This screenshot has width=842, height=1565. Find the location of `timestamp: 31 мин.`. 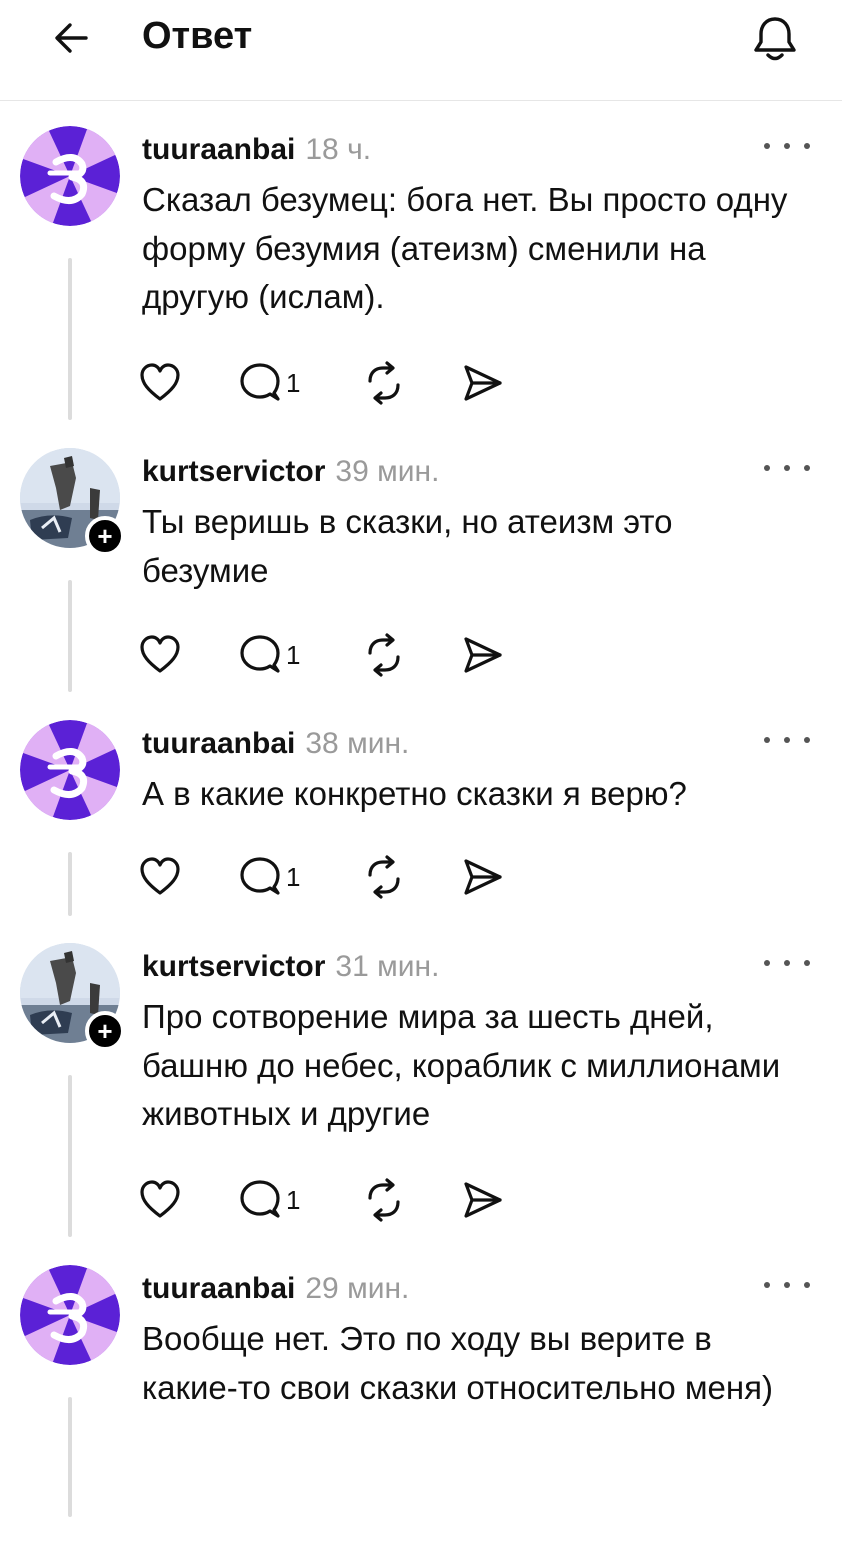

timestamp: 31 мин. is located at coordinates (387, 966).